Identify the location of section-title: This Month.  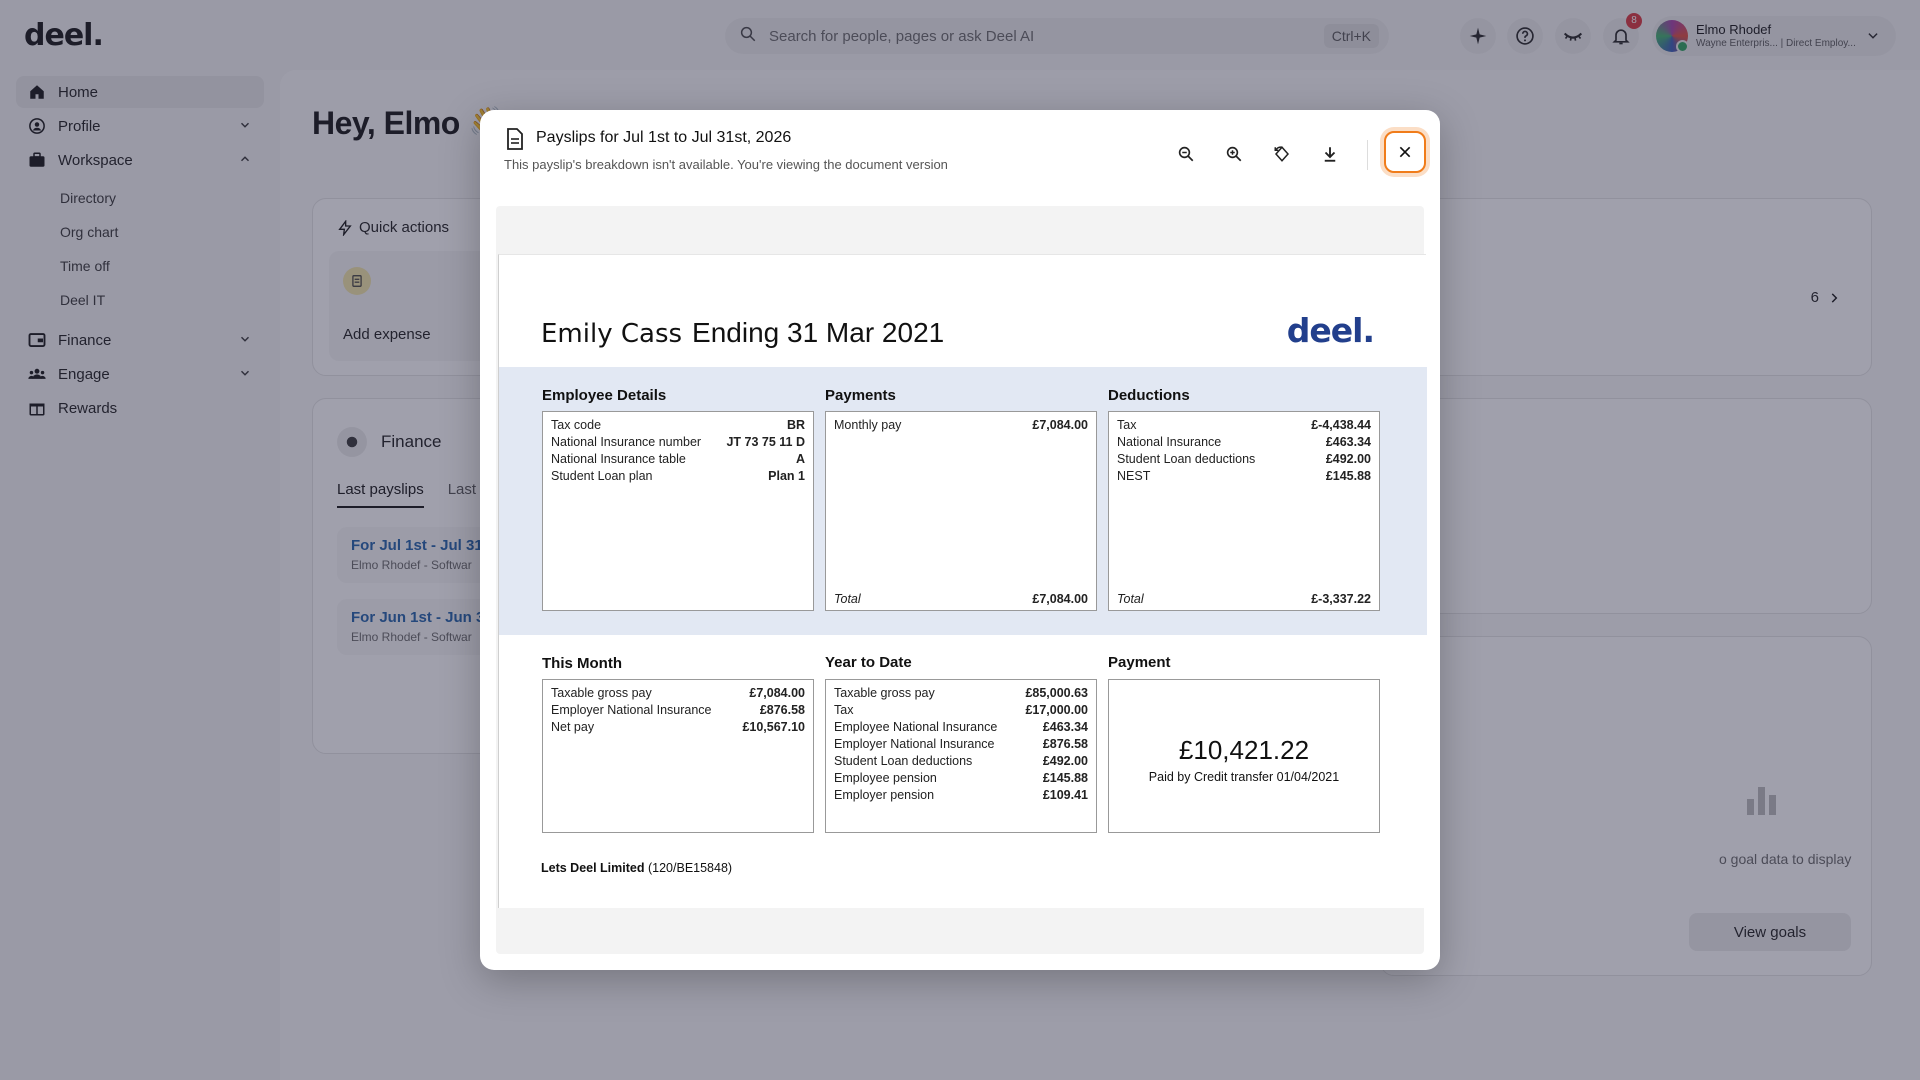
(582, 663).